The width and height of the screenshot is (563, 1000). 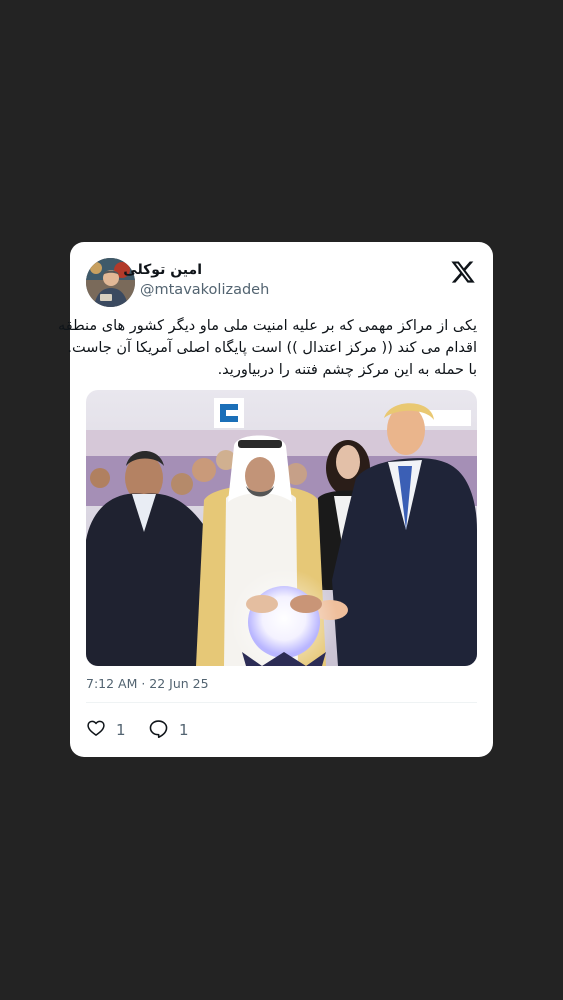 I want to click on author-handle: @mtavakolizadeh, so click(x=204, y=290).